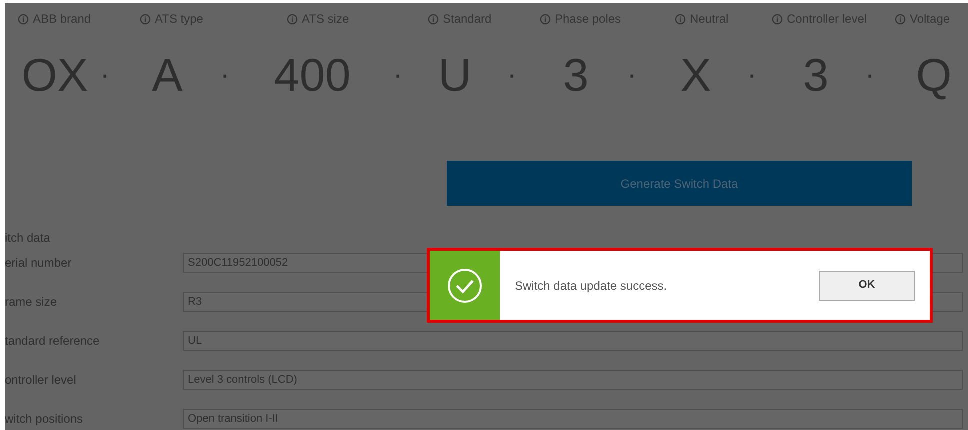 The image size is (968, 430). Describe the element at coordinates (591, 286) in the screenshot. I see `dialog-message: Switch data update success.` at that location.